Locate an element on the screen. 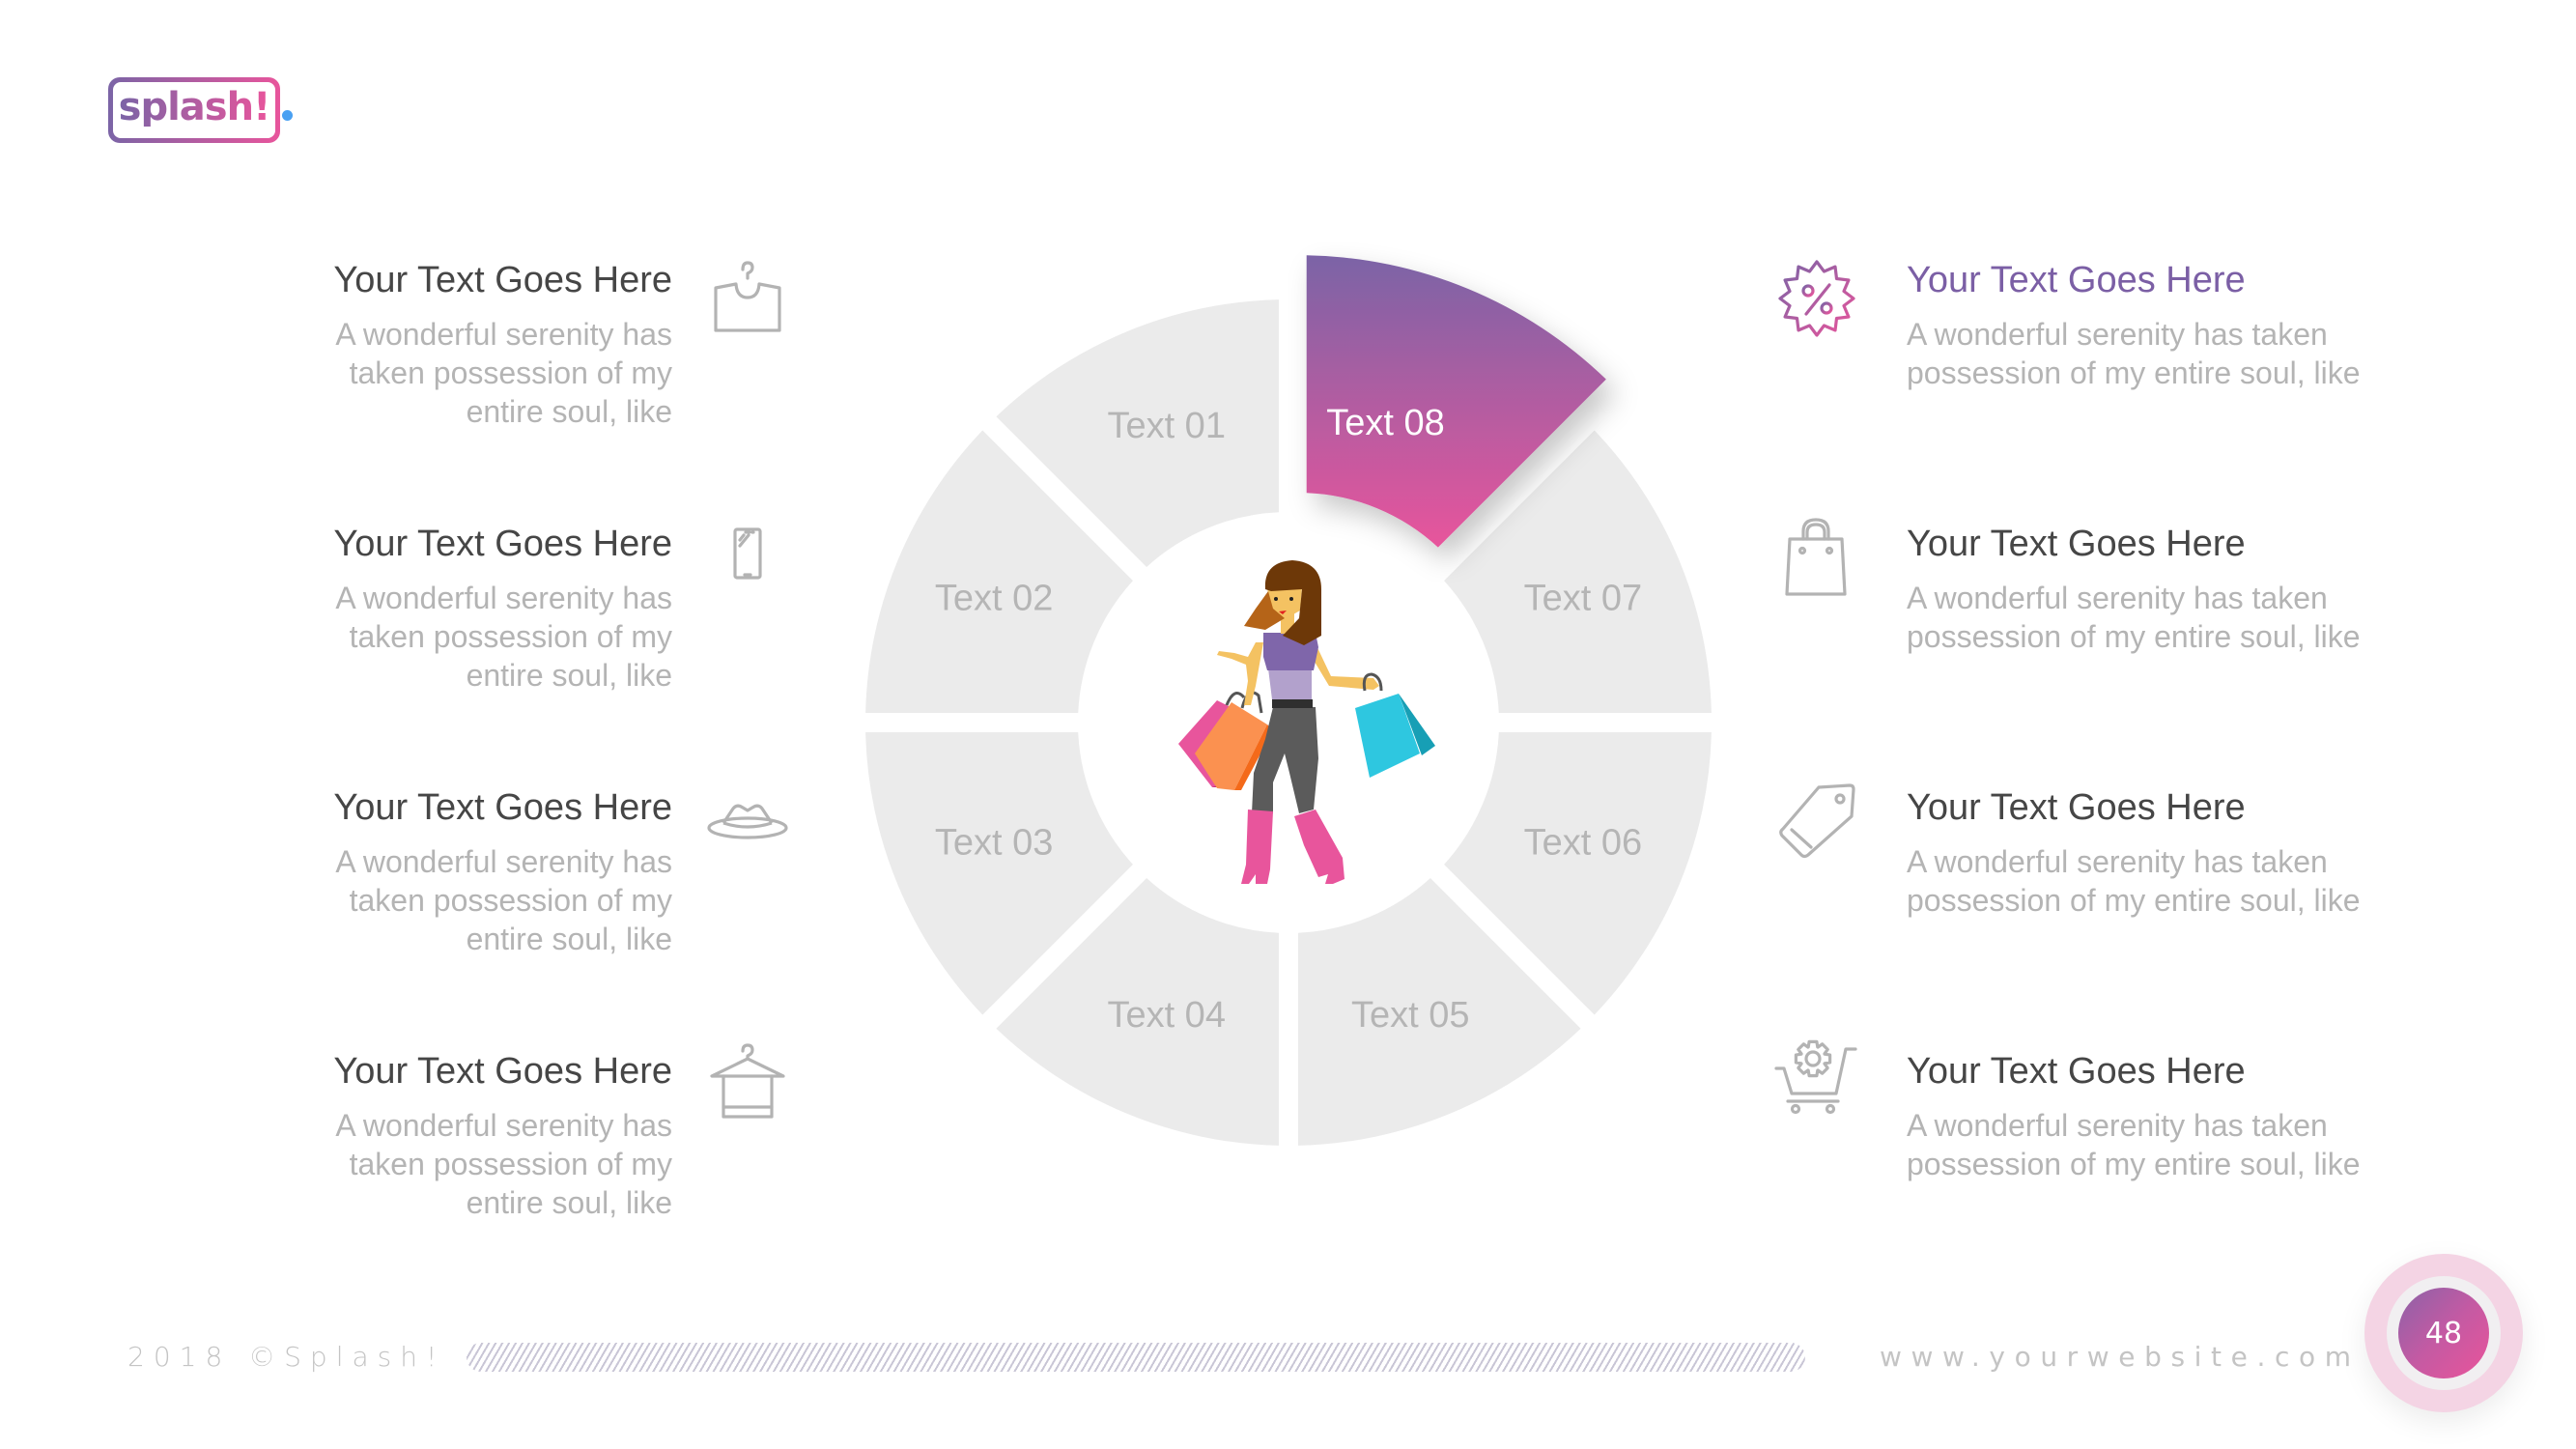  left-arm is located at coordinates (1240, 673).